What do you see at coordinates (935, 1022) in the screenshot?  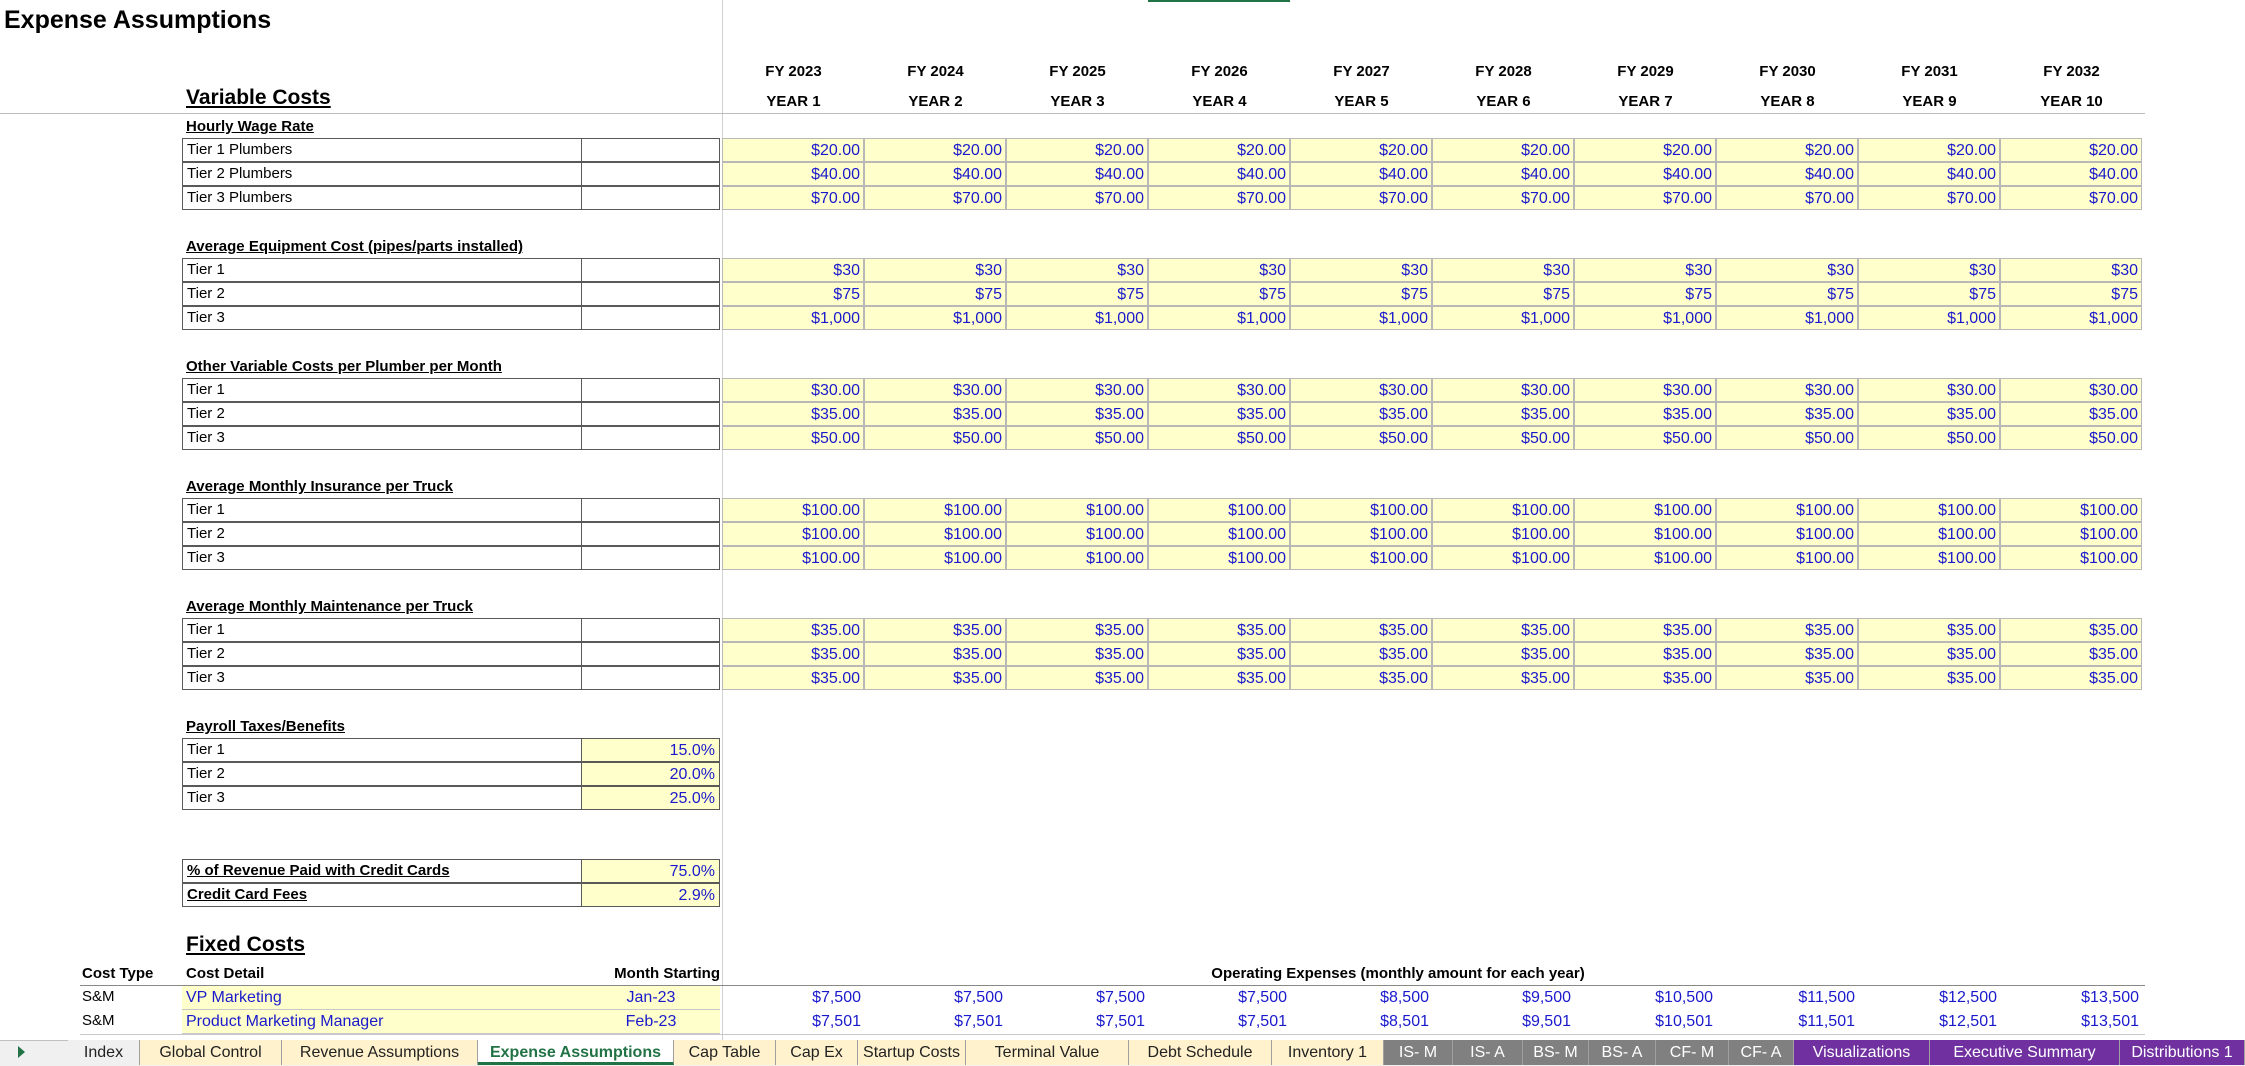 I see `opex-cell: $7,501` at bounding box center [935, 1022].